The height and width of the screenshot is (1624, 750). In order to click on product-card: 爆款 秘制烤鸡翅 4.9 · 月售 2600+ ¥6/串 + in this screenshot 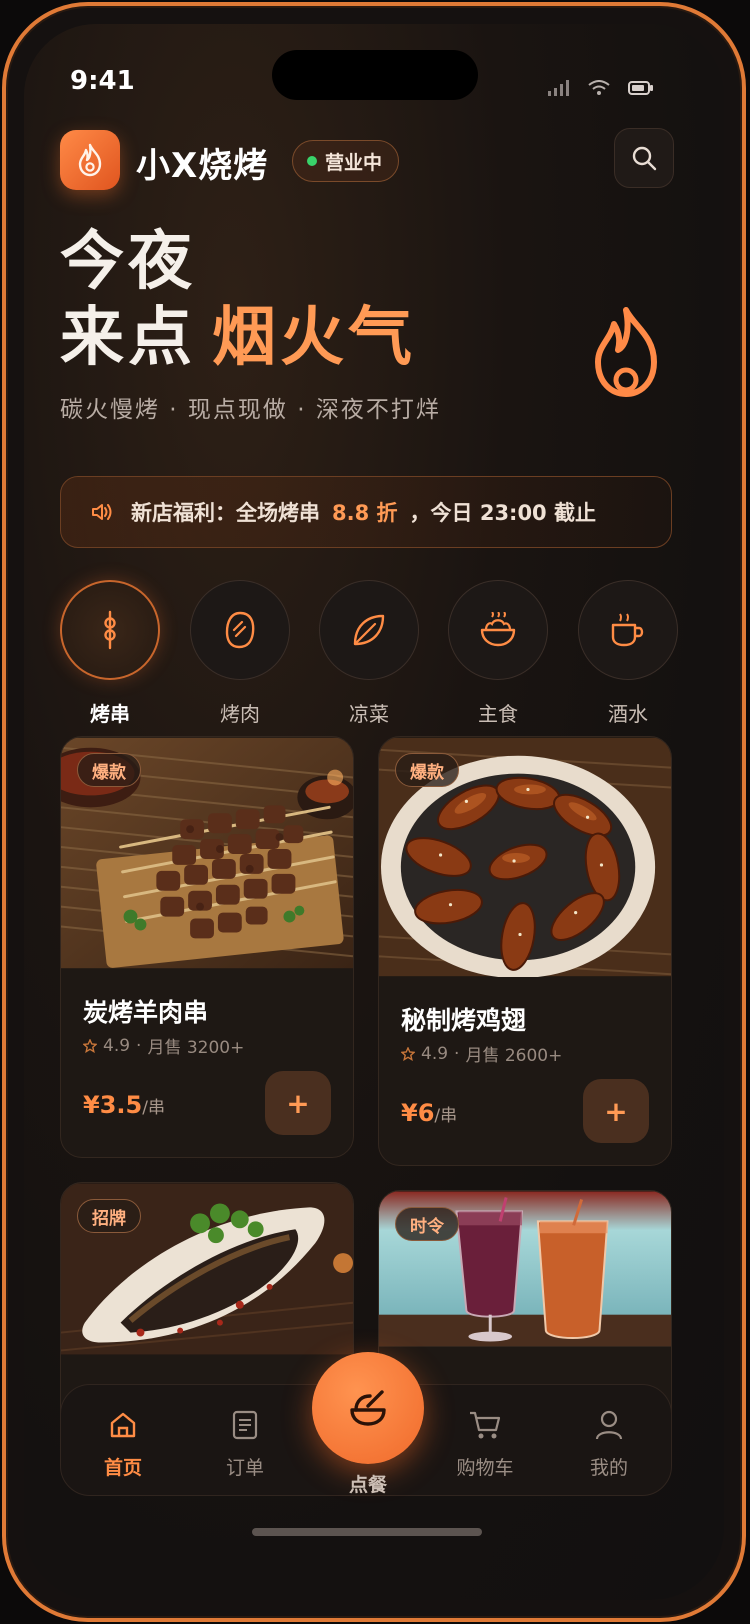, I will do `click(525, 951)`.